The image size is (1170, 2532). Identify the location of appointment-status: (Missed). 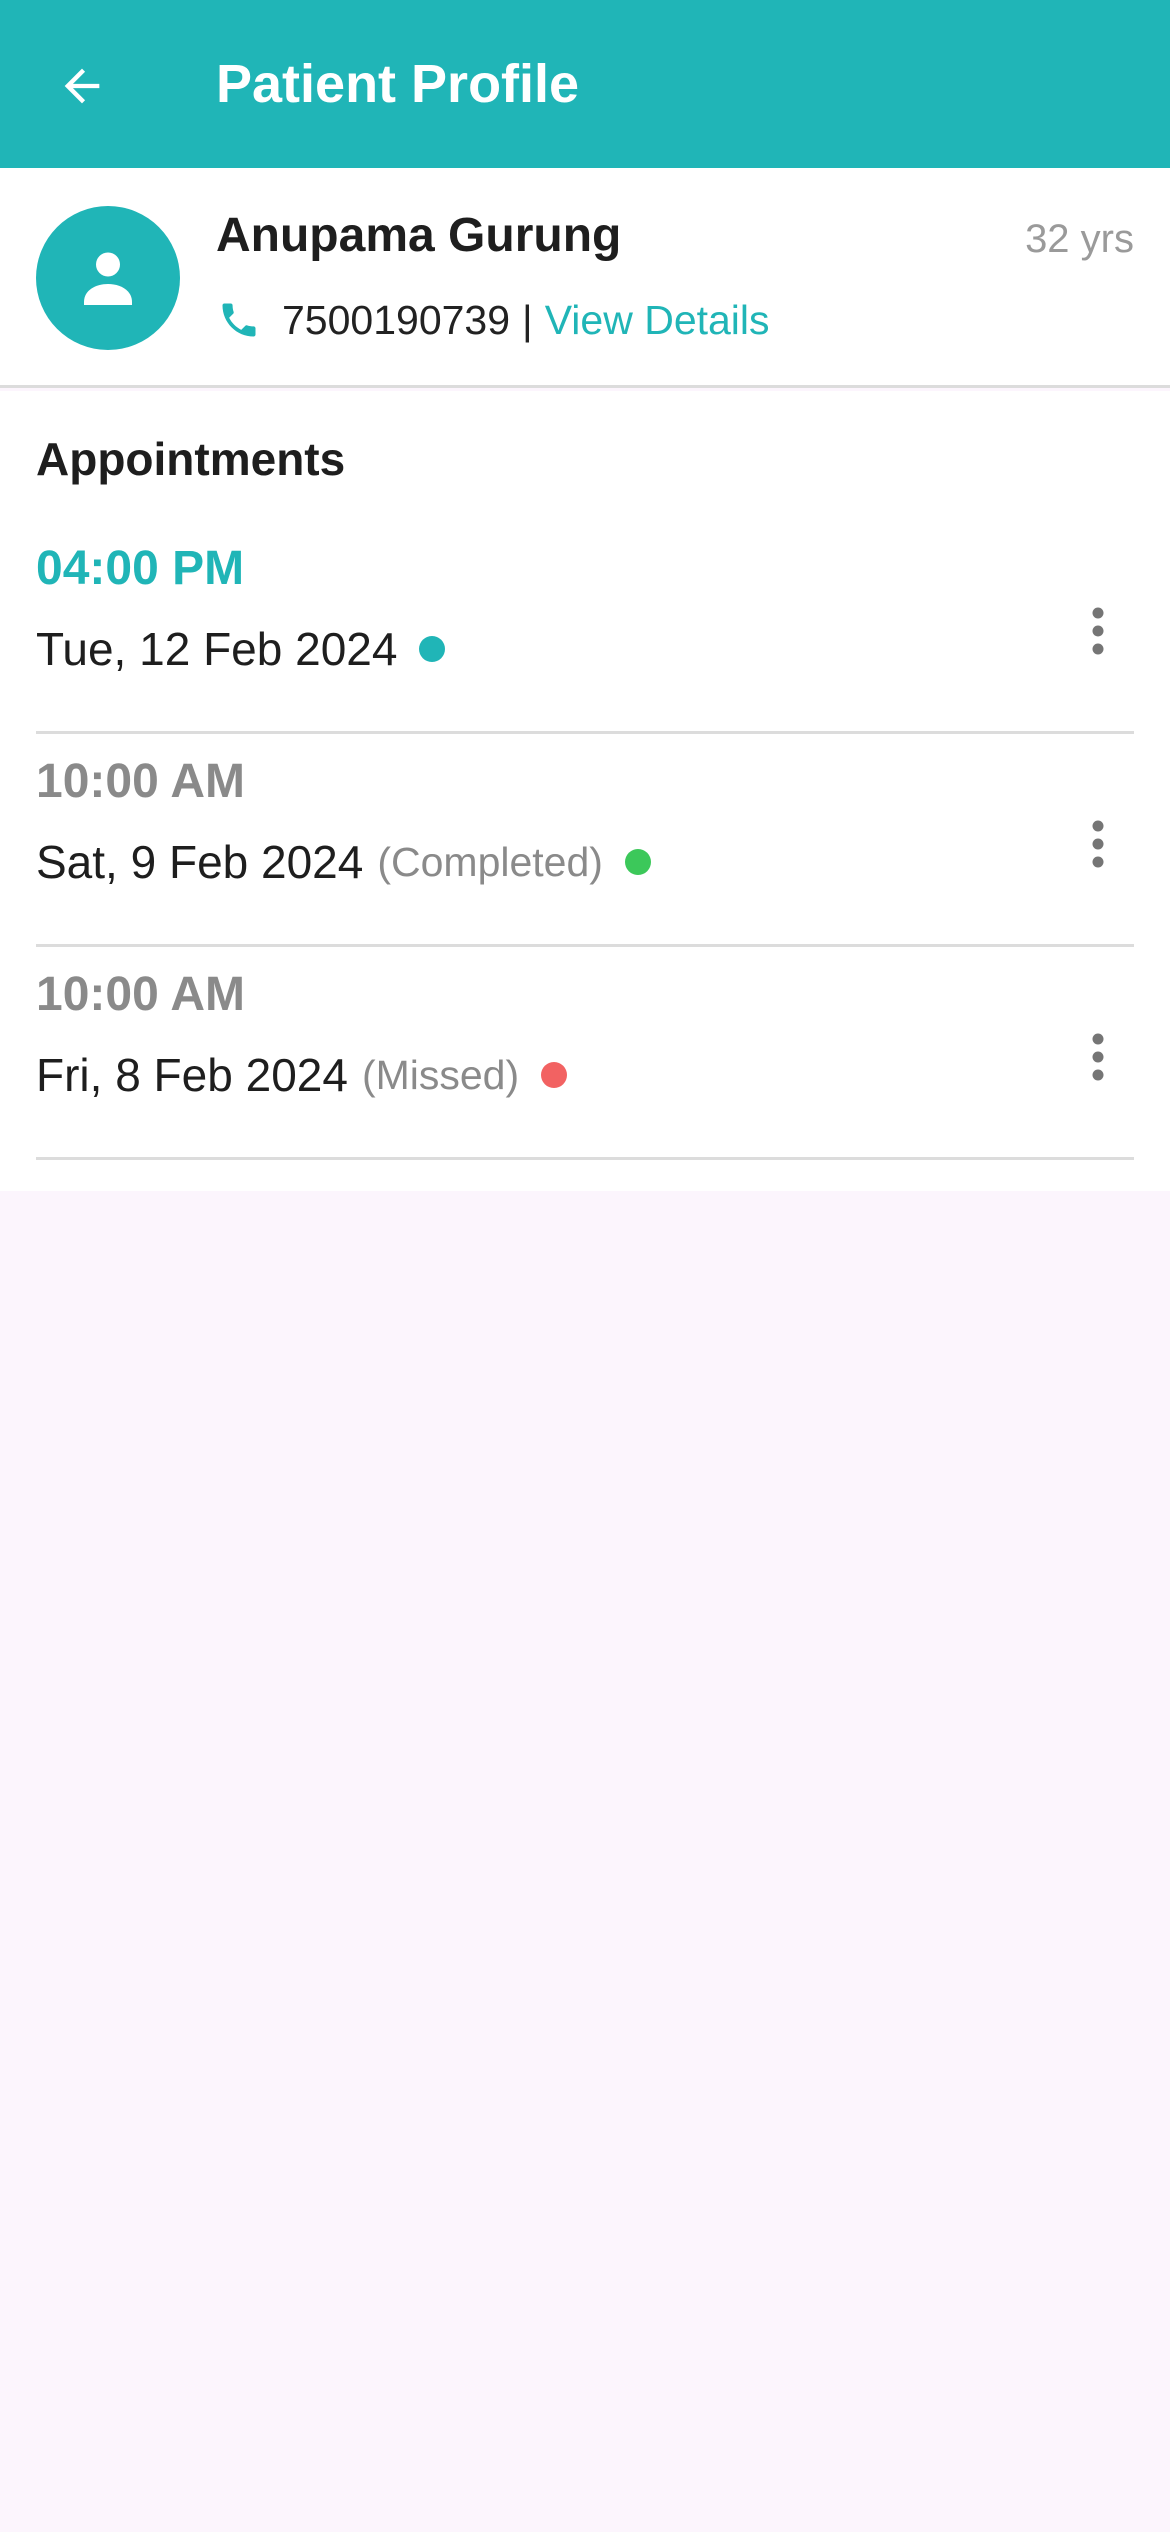
(440, 1074).